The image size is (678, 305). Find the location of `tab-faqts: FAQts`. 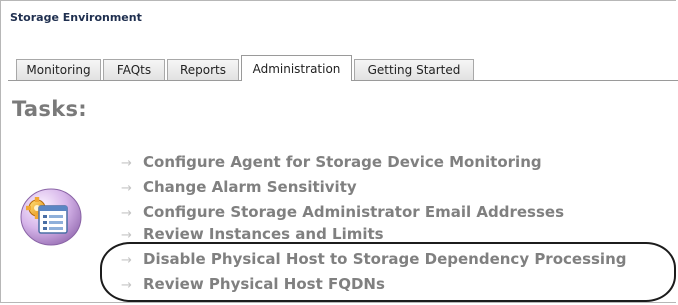

tab-faqts: FAQts is located at coordinates (134, 69).